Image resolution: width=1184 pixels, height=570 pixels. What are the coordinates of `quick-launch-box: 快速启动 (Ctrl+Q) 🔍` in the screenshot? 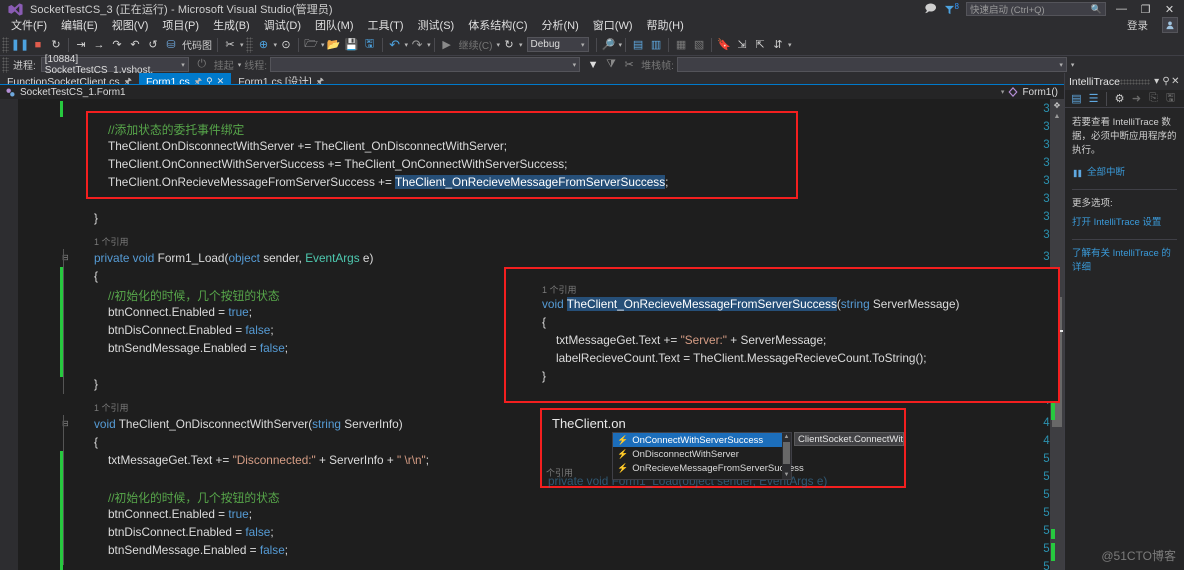 It's located at (1036, 9).